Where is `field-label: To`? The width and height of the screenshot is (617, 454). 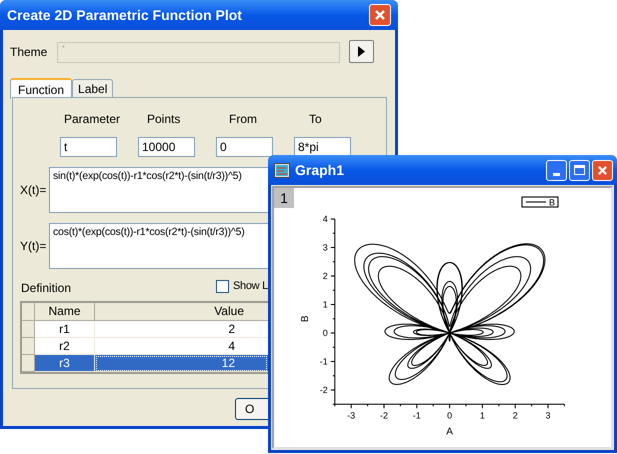
field-label: To is located at coordinates (315, 119).